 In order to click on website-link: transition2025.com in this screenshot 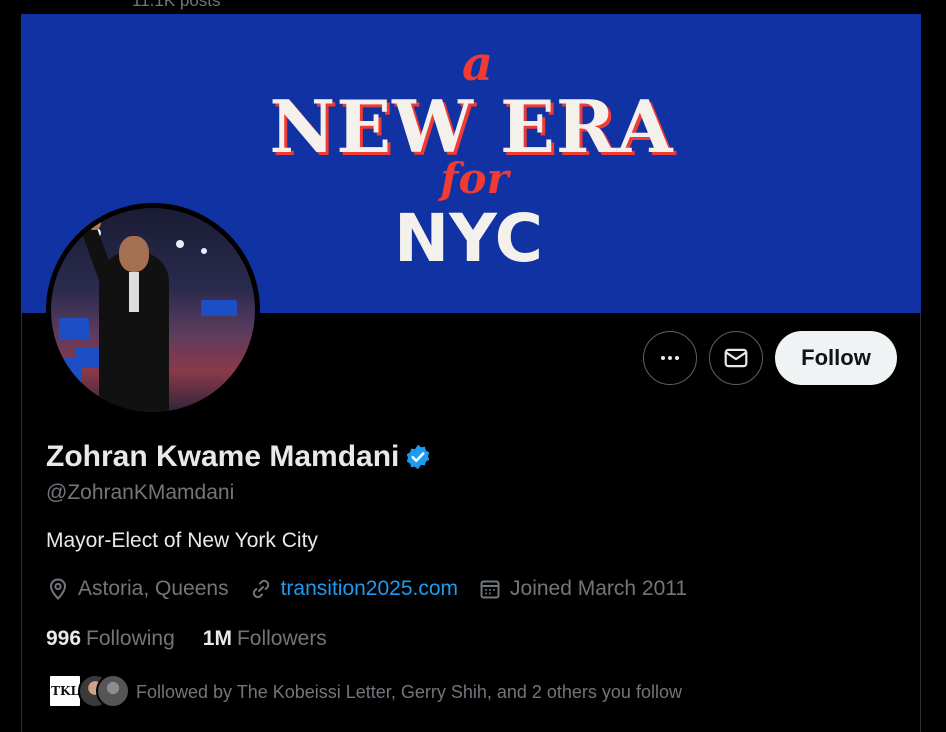, I will do `click(369, 589)`.